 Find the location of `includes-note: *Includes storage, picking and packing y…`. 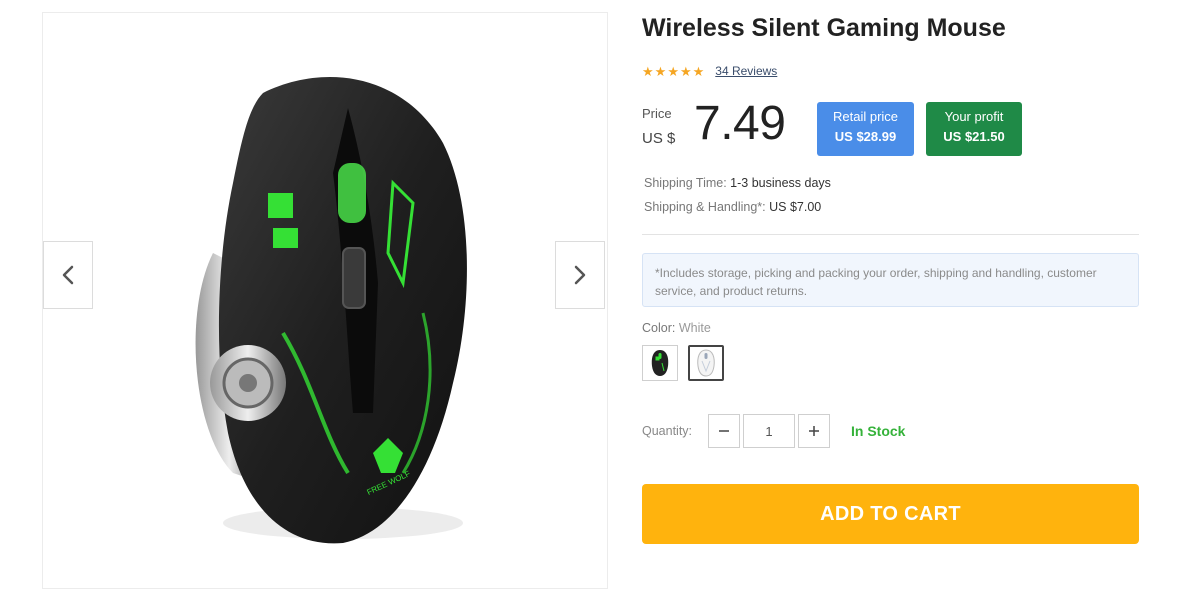

includes-note: *Includes storage, picking and packing y… is located at coordinates (890, 280).